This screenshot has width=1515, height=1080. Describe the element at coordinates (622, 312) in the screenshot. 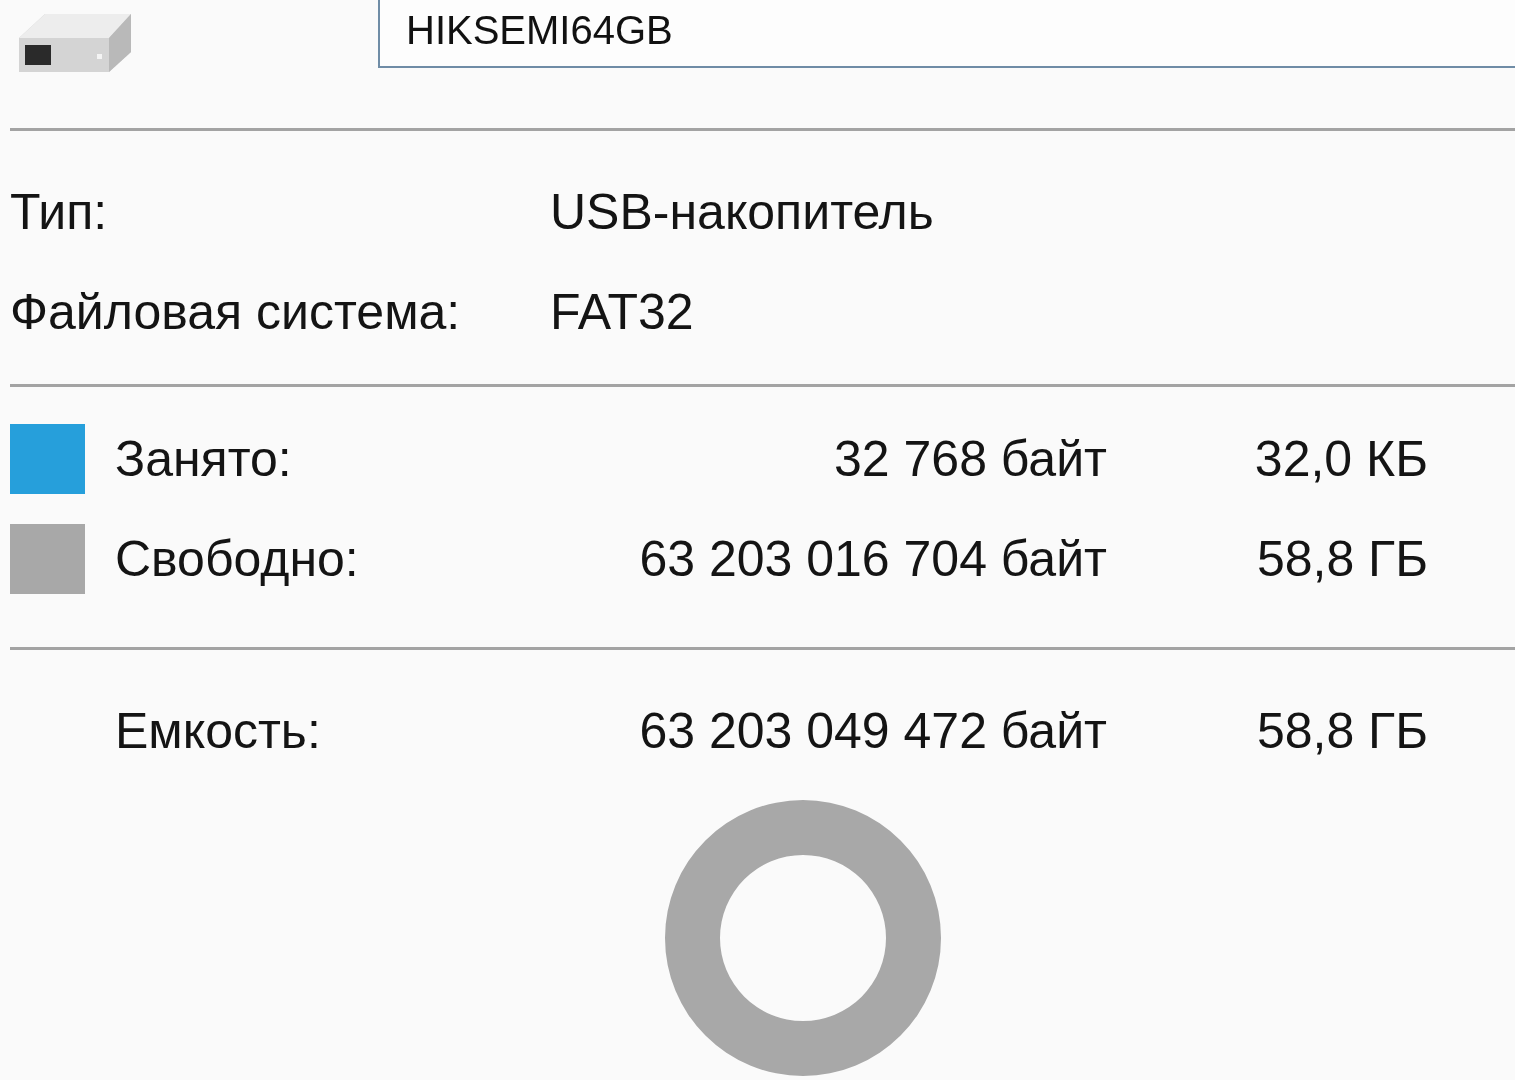

I see `property-value: FAT32` at that location.